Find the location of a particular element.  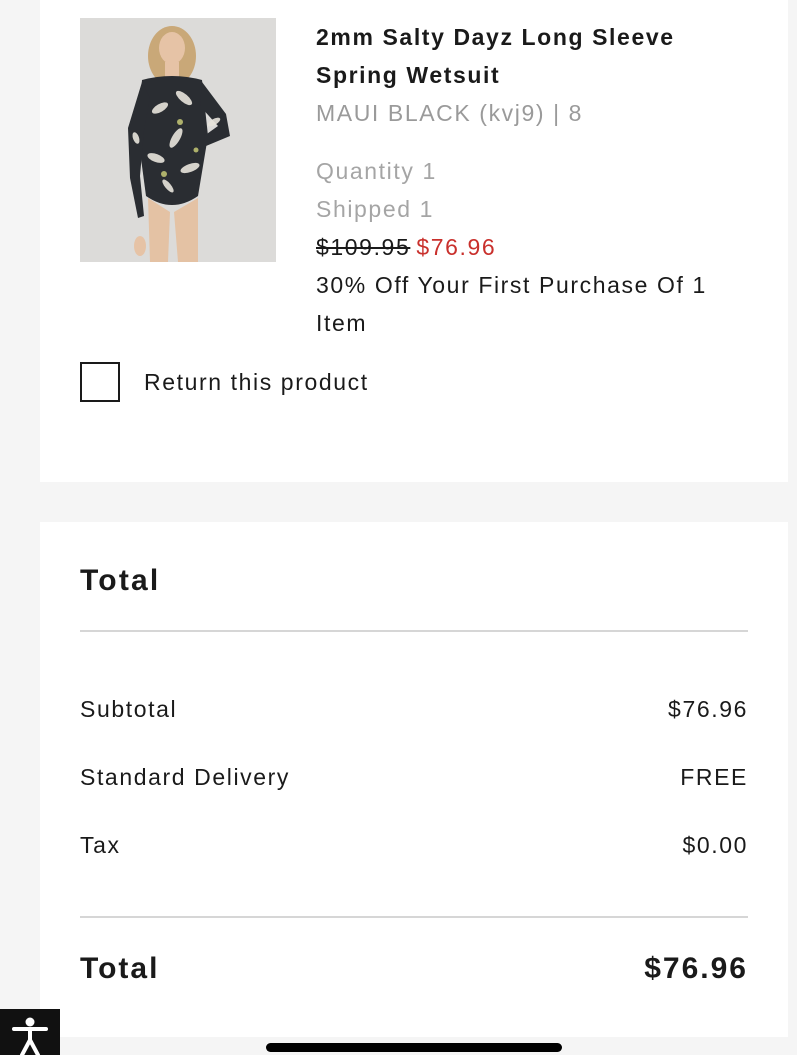

totals-divider-bottom is located at coordinates (414, 917).